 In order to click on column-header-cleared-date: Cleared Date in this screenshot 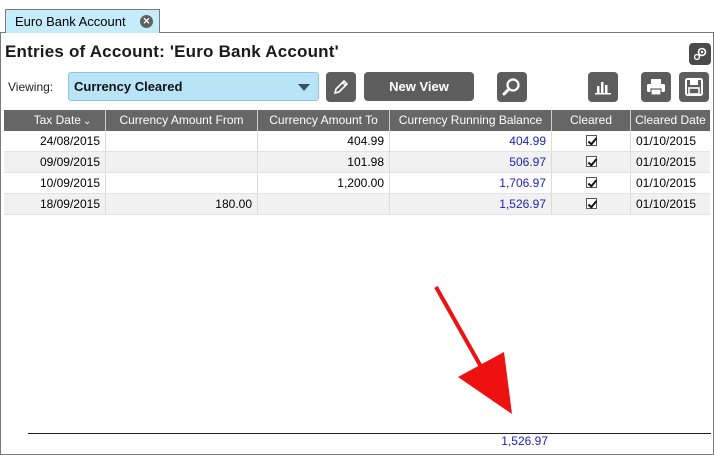, I will do `click(670, 120)`.